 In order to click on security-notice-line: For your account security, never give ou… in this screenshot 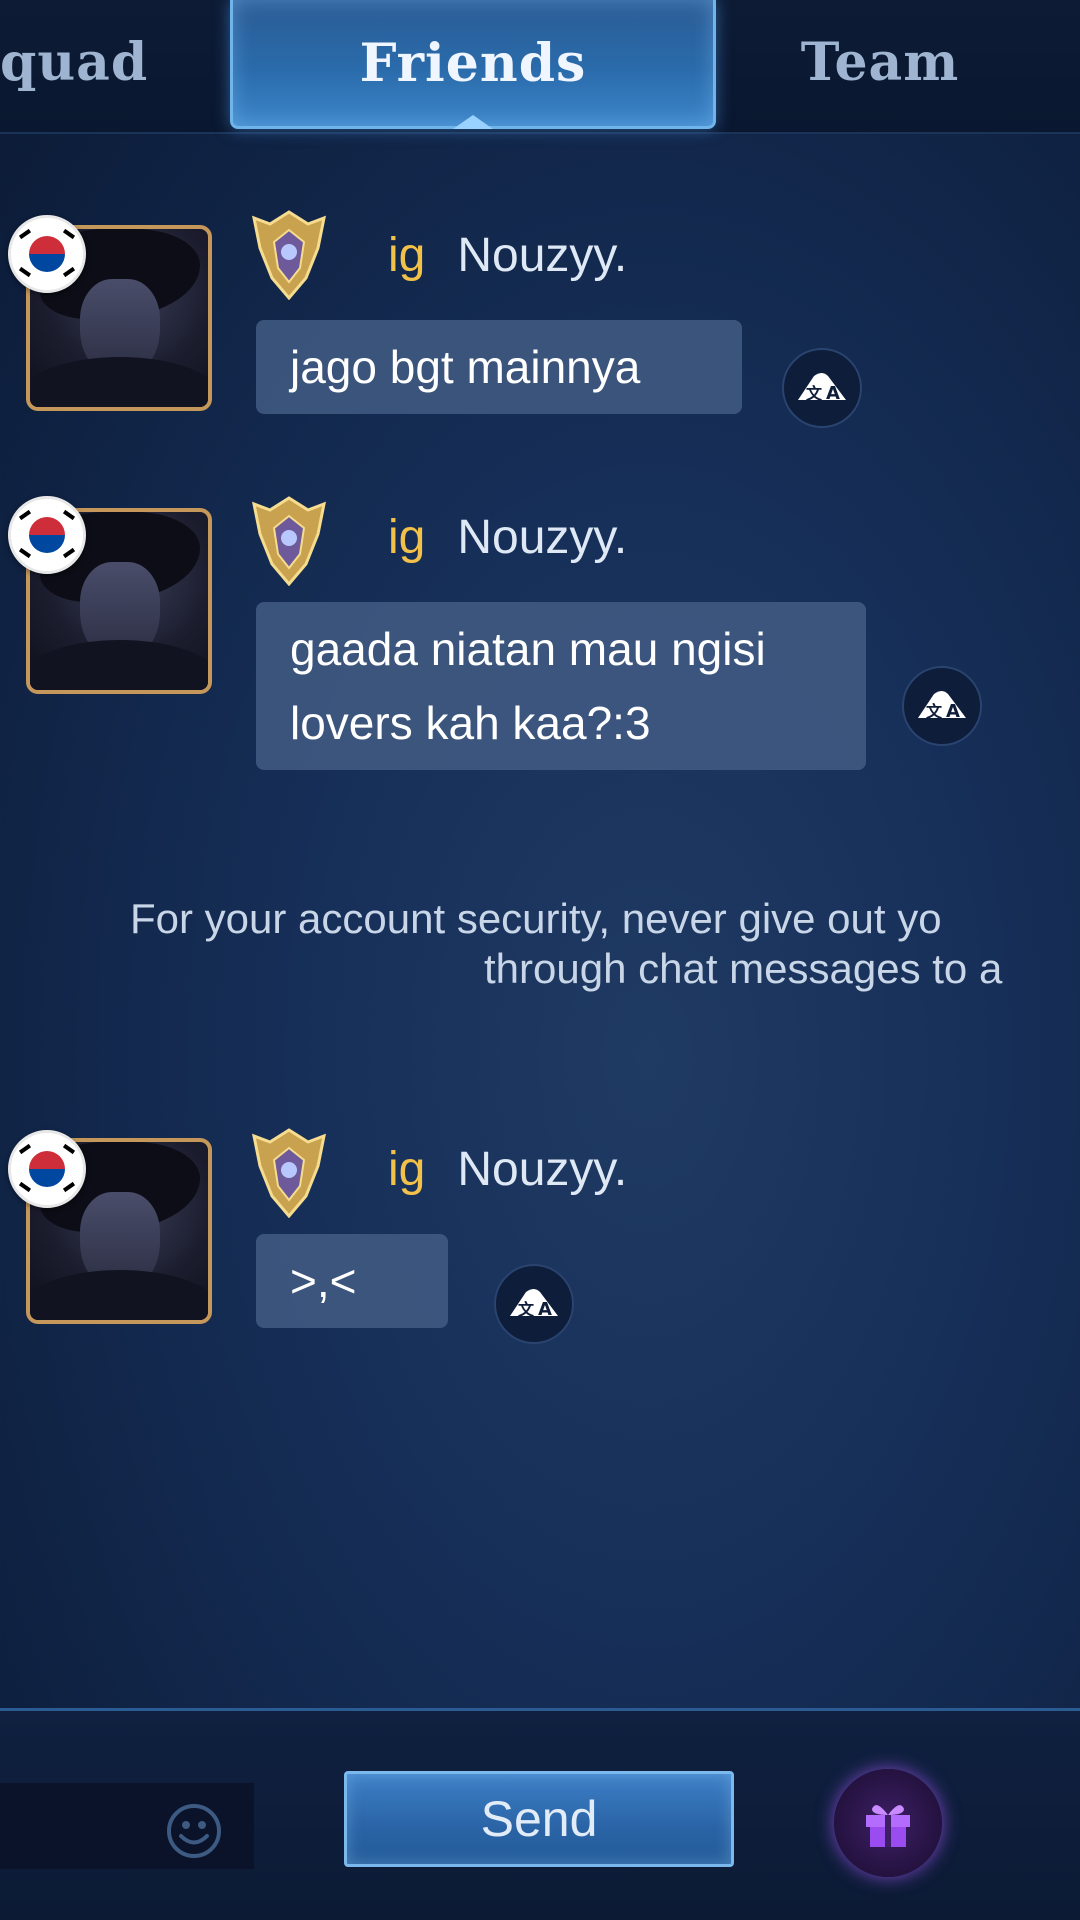, I will do `click(536, 918)`.